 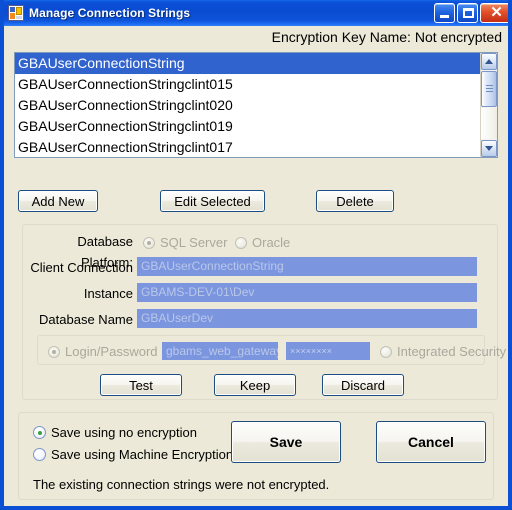 I want to click on chevron-down-icon, so click(x=489, y=148).